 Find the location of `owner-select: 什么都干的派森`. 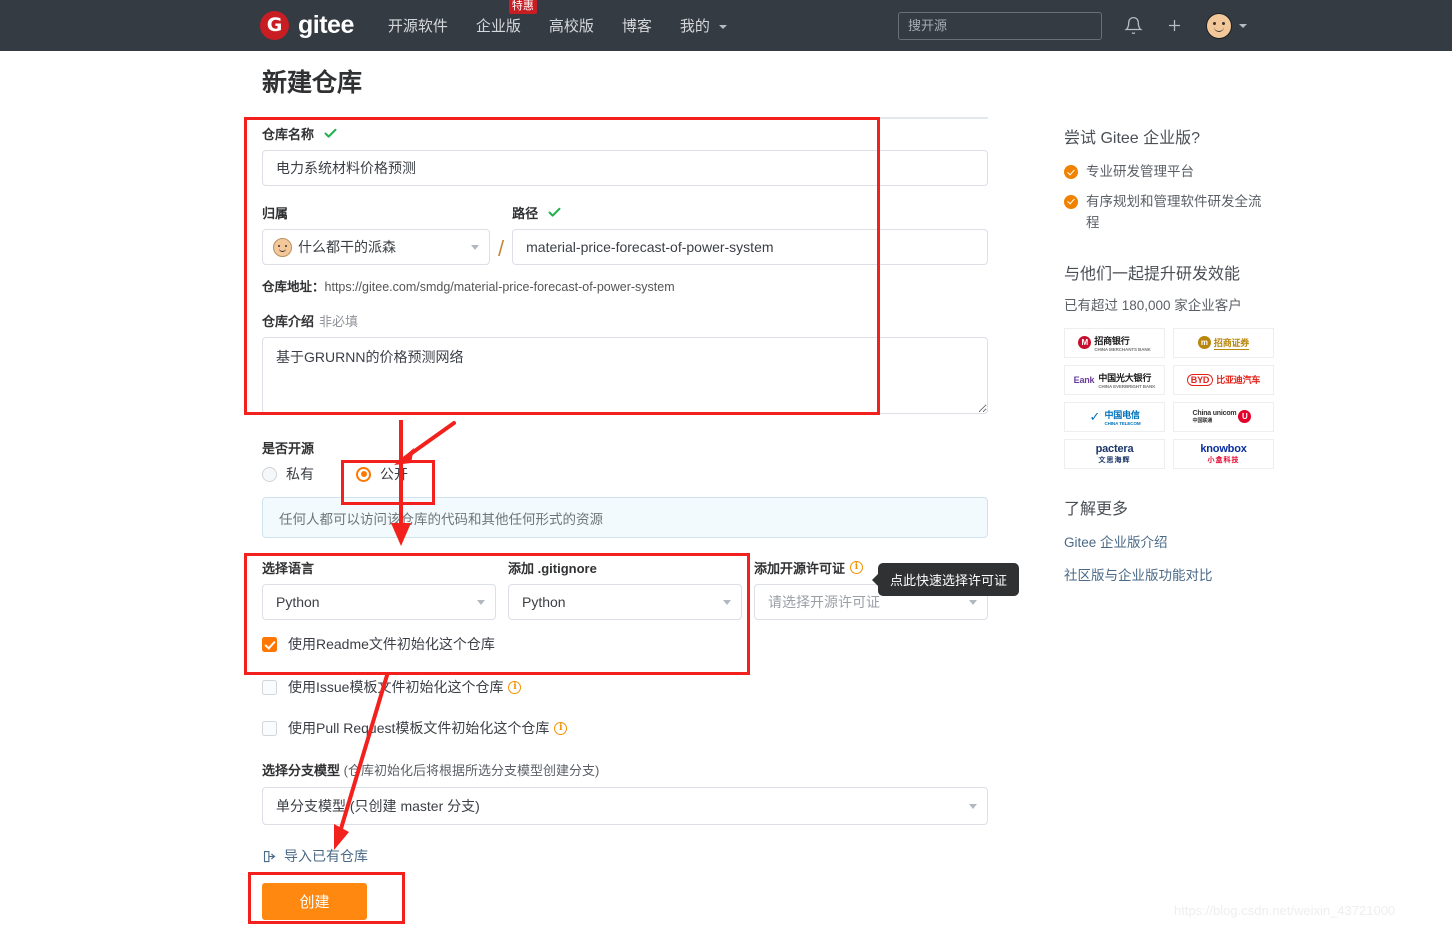

owner-select: 什么都干的派森 is located at coordinates (376, 247).